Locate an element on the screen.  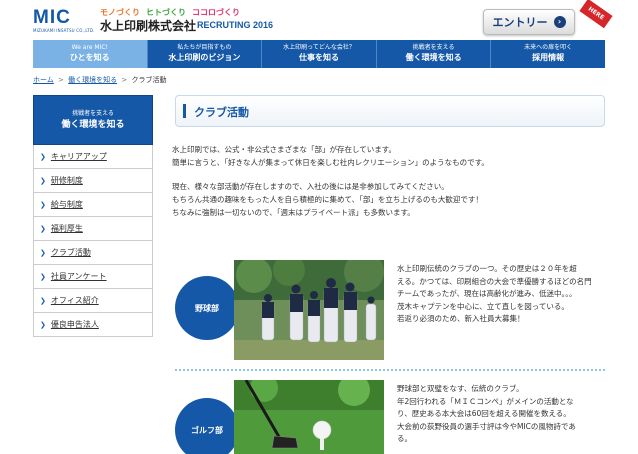
club-line: り、歴史ある本大会は60回を超える開催を数える。 is located at coordinates (484, 413).